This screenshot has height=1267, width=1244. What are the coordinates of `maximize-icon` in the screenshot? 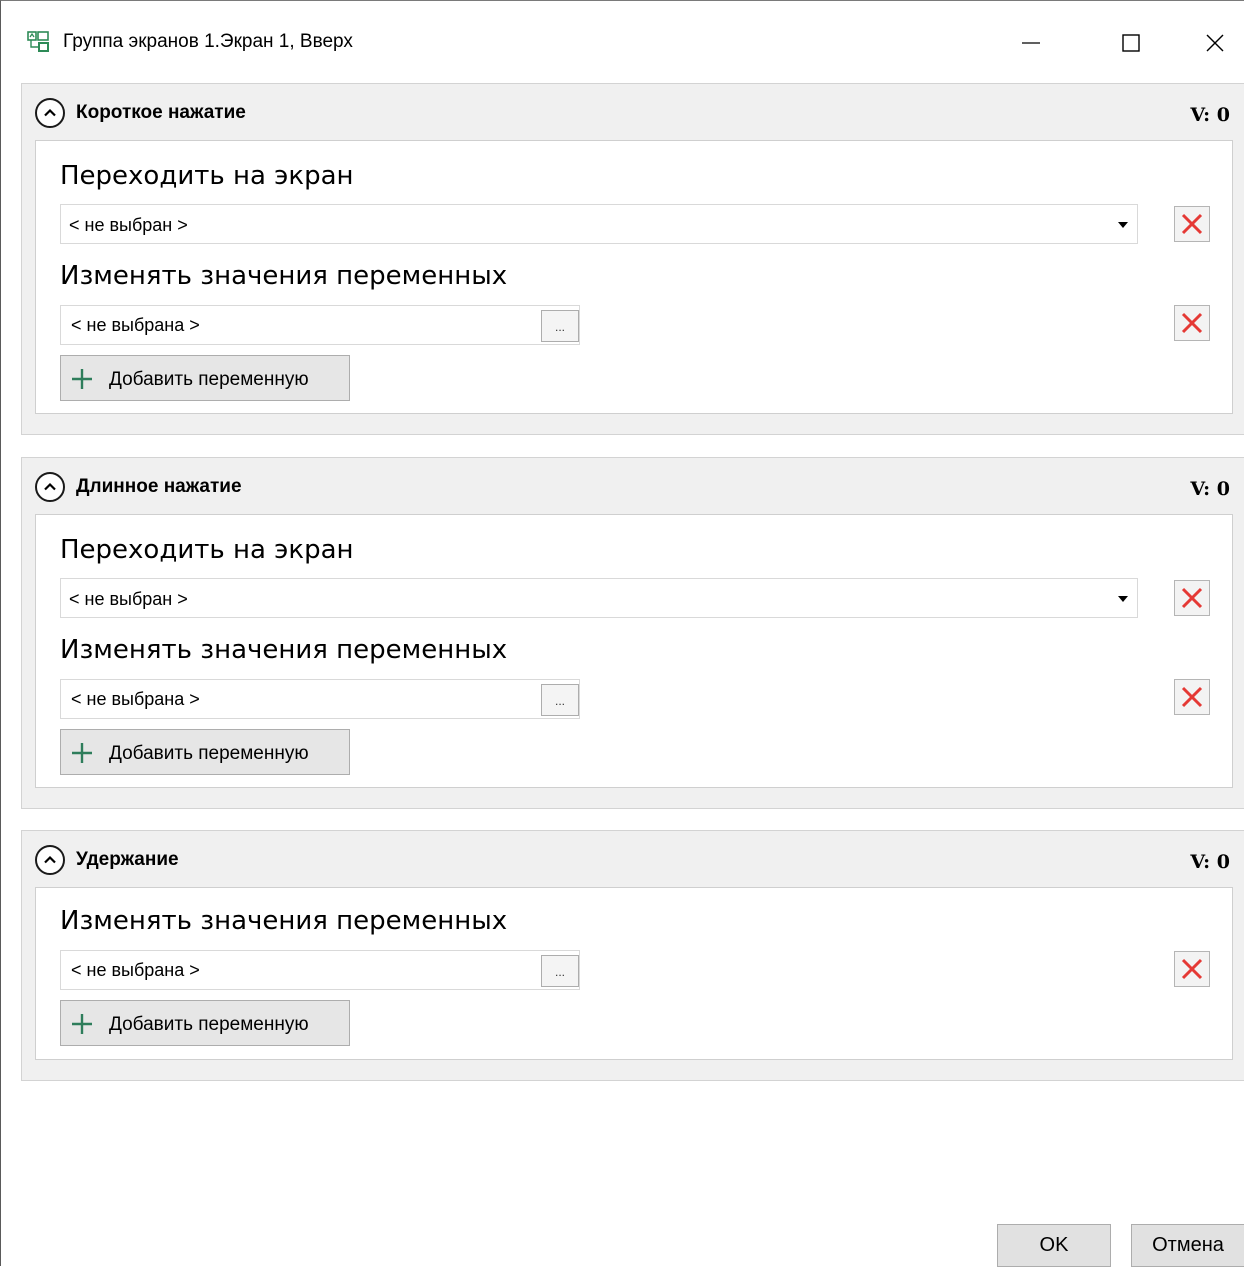 It's located at (1131, 43).